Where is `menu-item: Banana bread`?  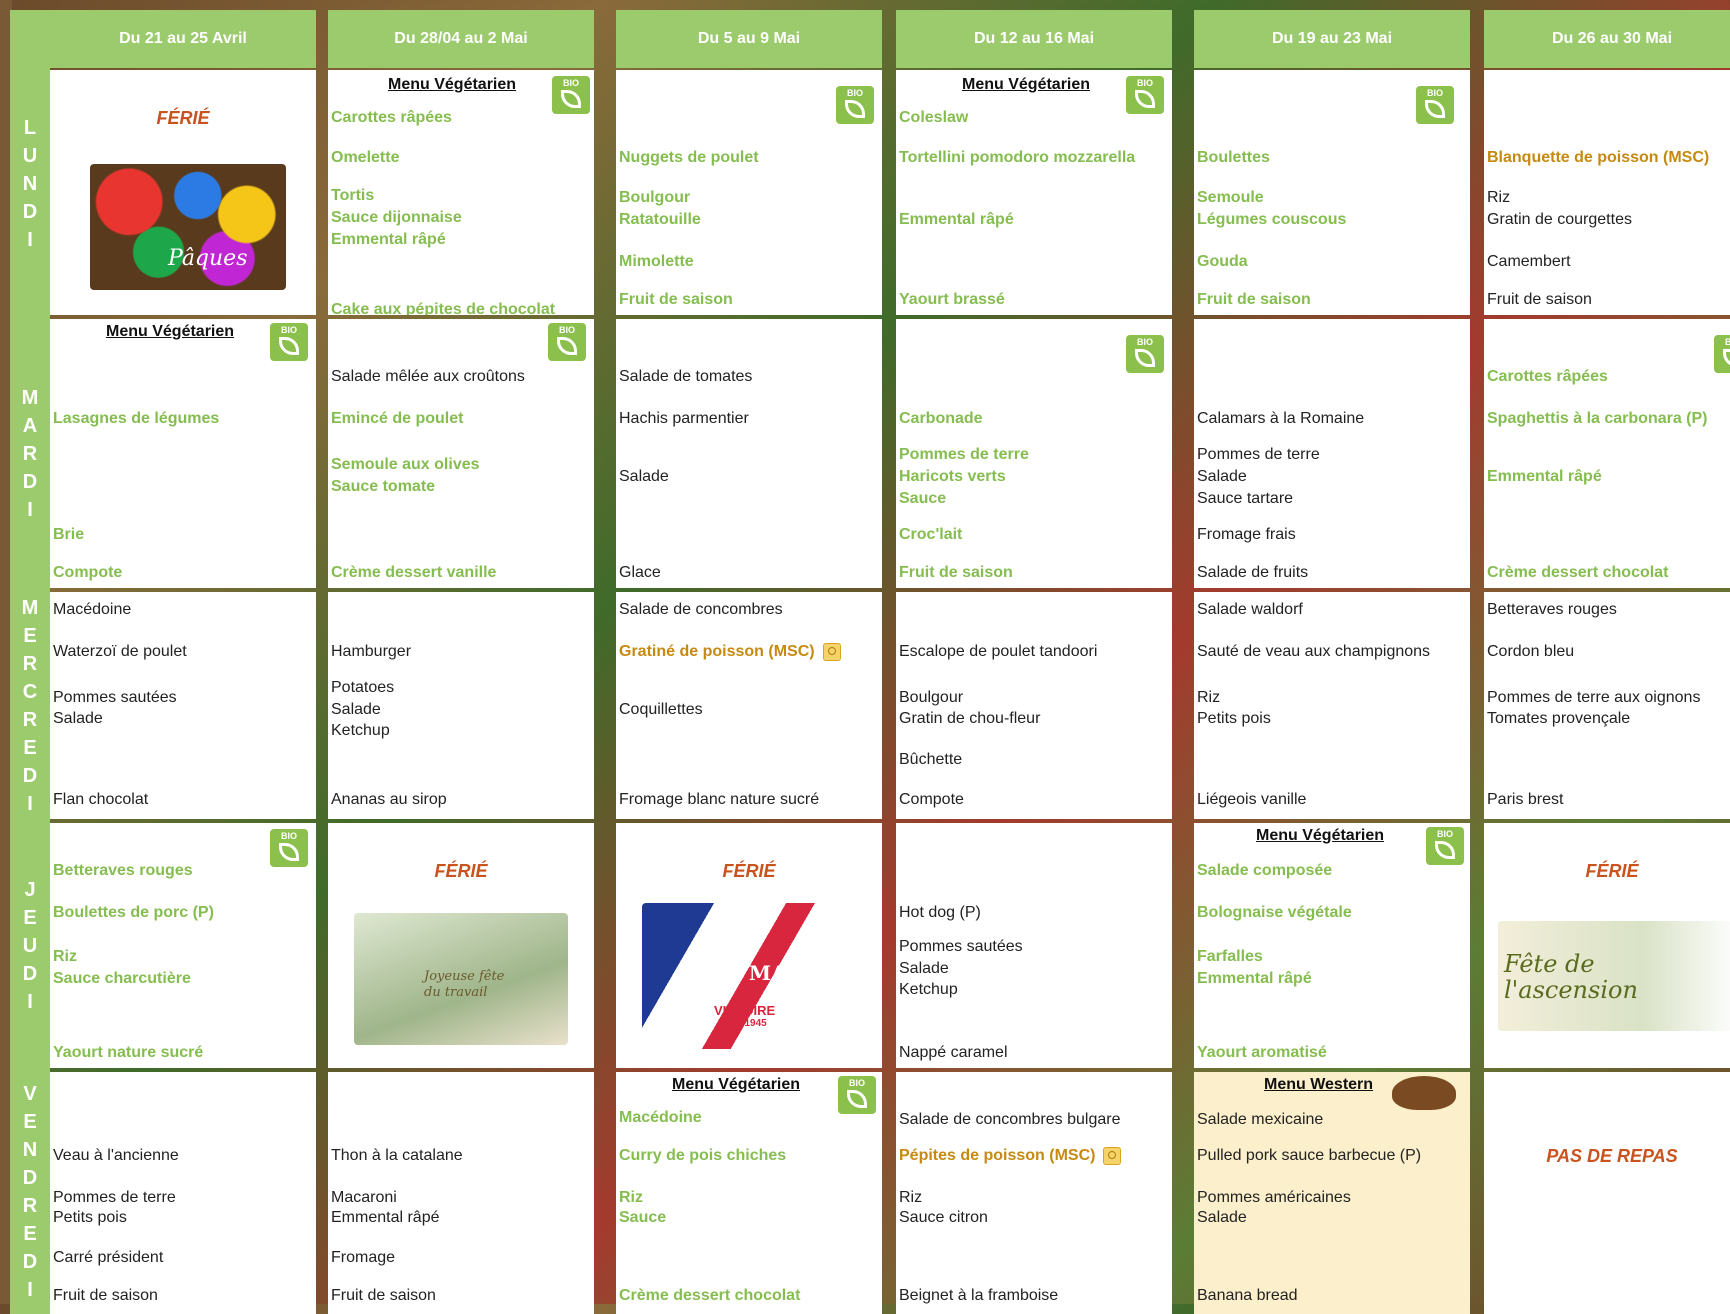 menu-item: Banana bread is located at coordinates (1247, 1295).